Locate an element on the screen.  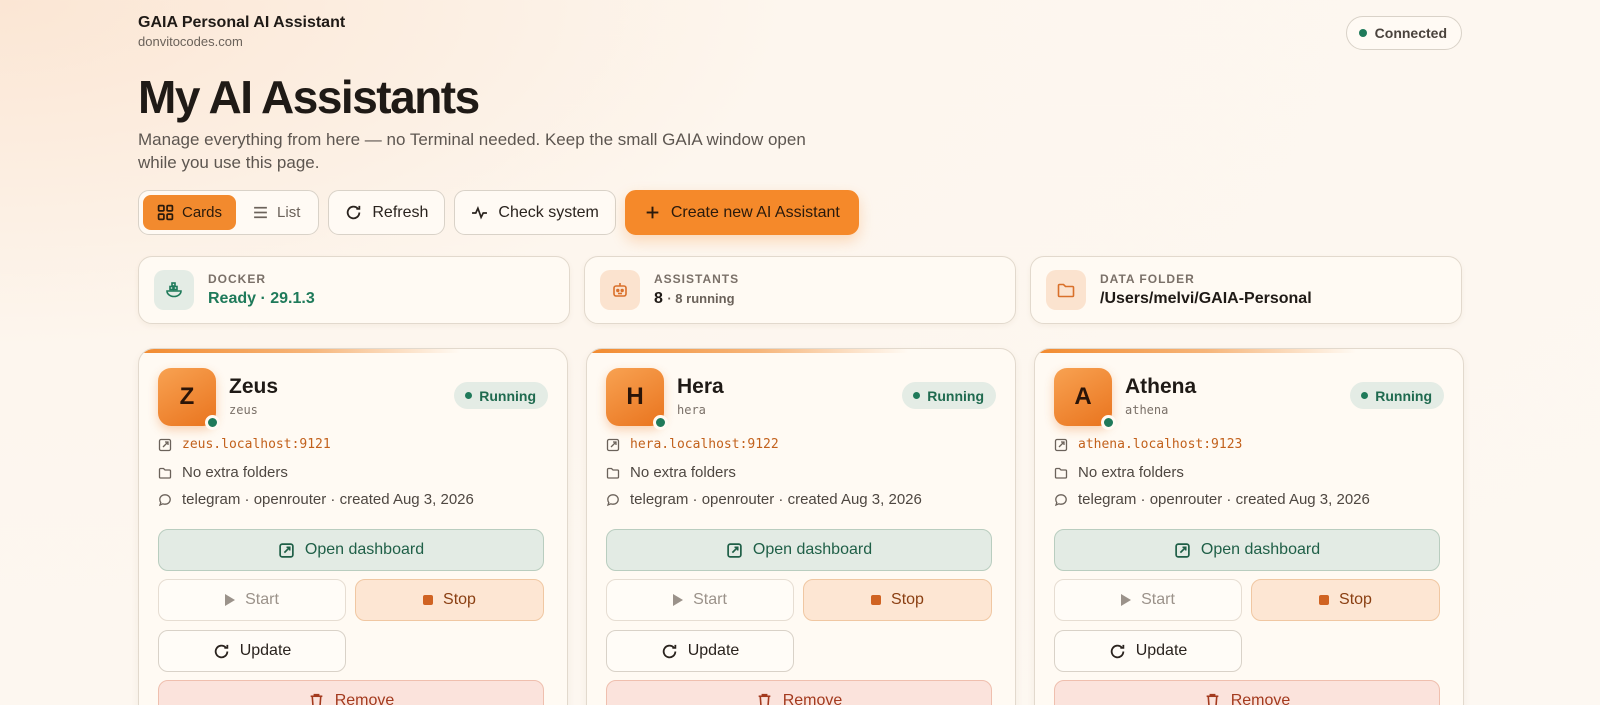
assistant-url-link: hera.localhost:9122 is located at coordinates (692, 444).